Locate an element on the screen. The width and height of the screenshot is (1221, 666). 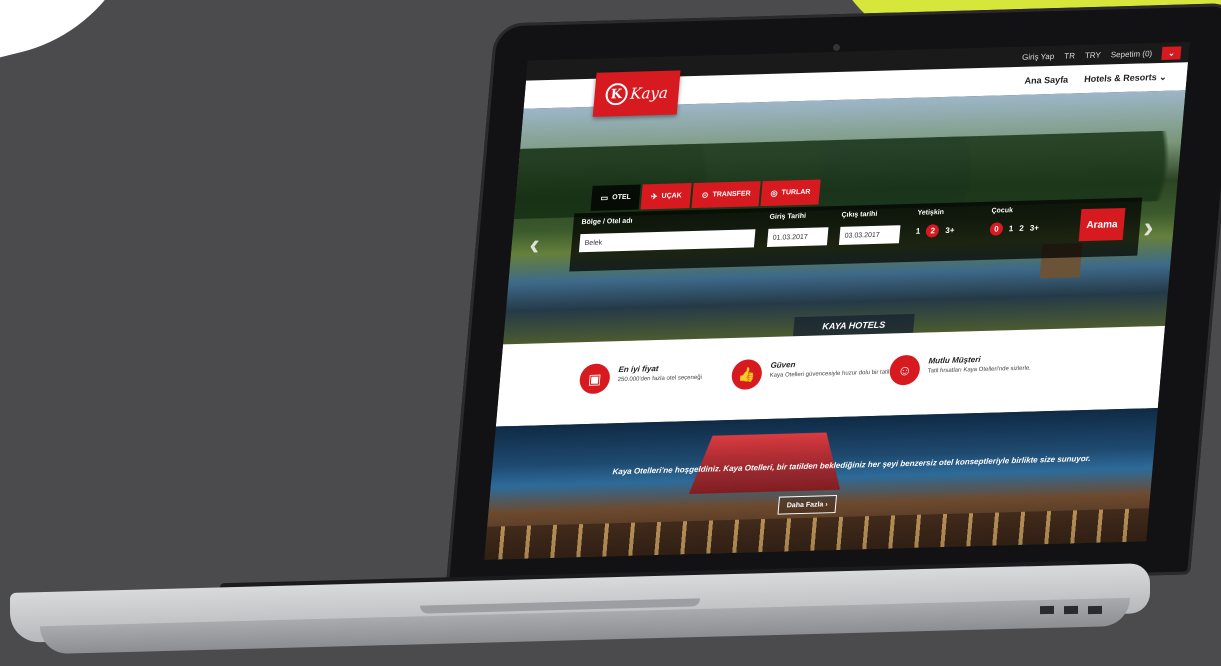
adult-option-2: 2 is located at coordinates (932, 231).